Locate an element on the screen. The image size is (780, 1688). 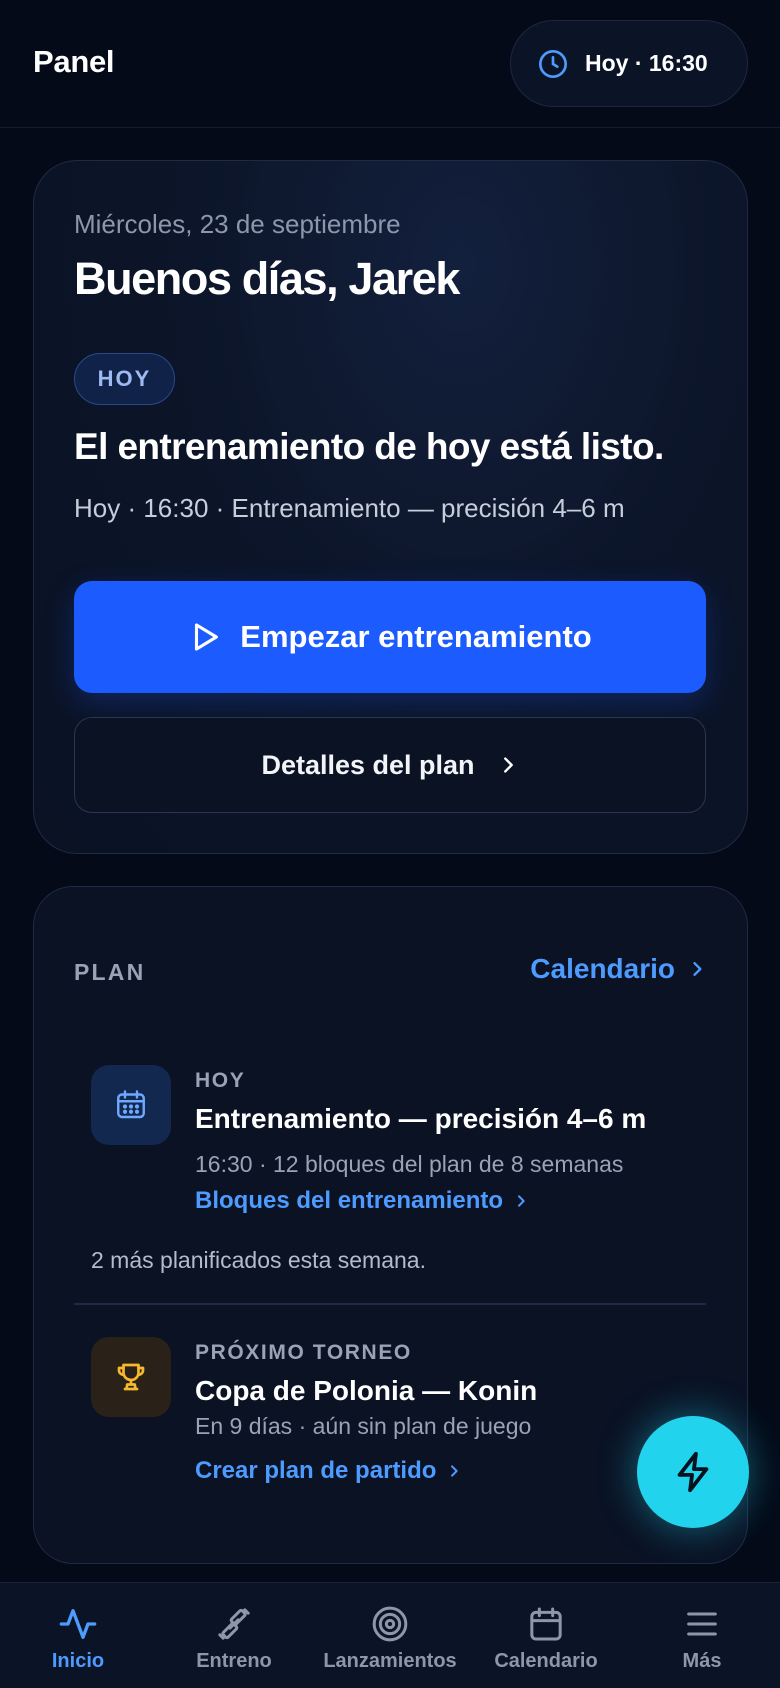
nav-item-calendario: Calendario is located at coordinates (546, 1635).